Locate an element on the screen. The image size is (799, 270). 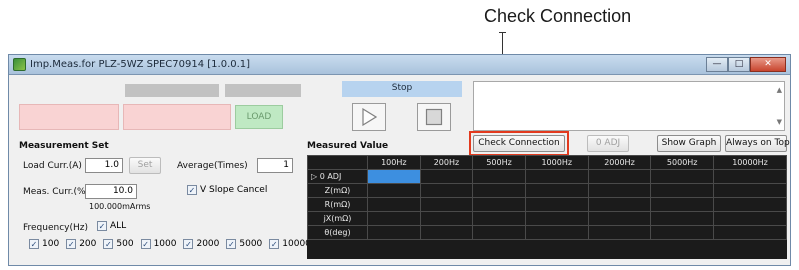
column-header: 500Hz is located at coordinates (499, 162).